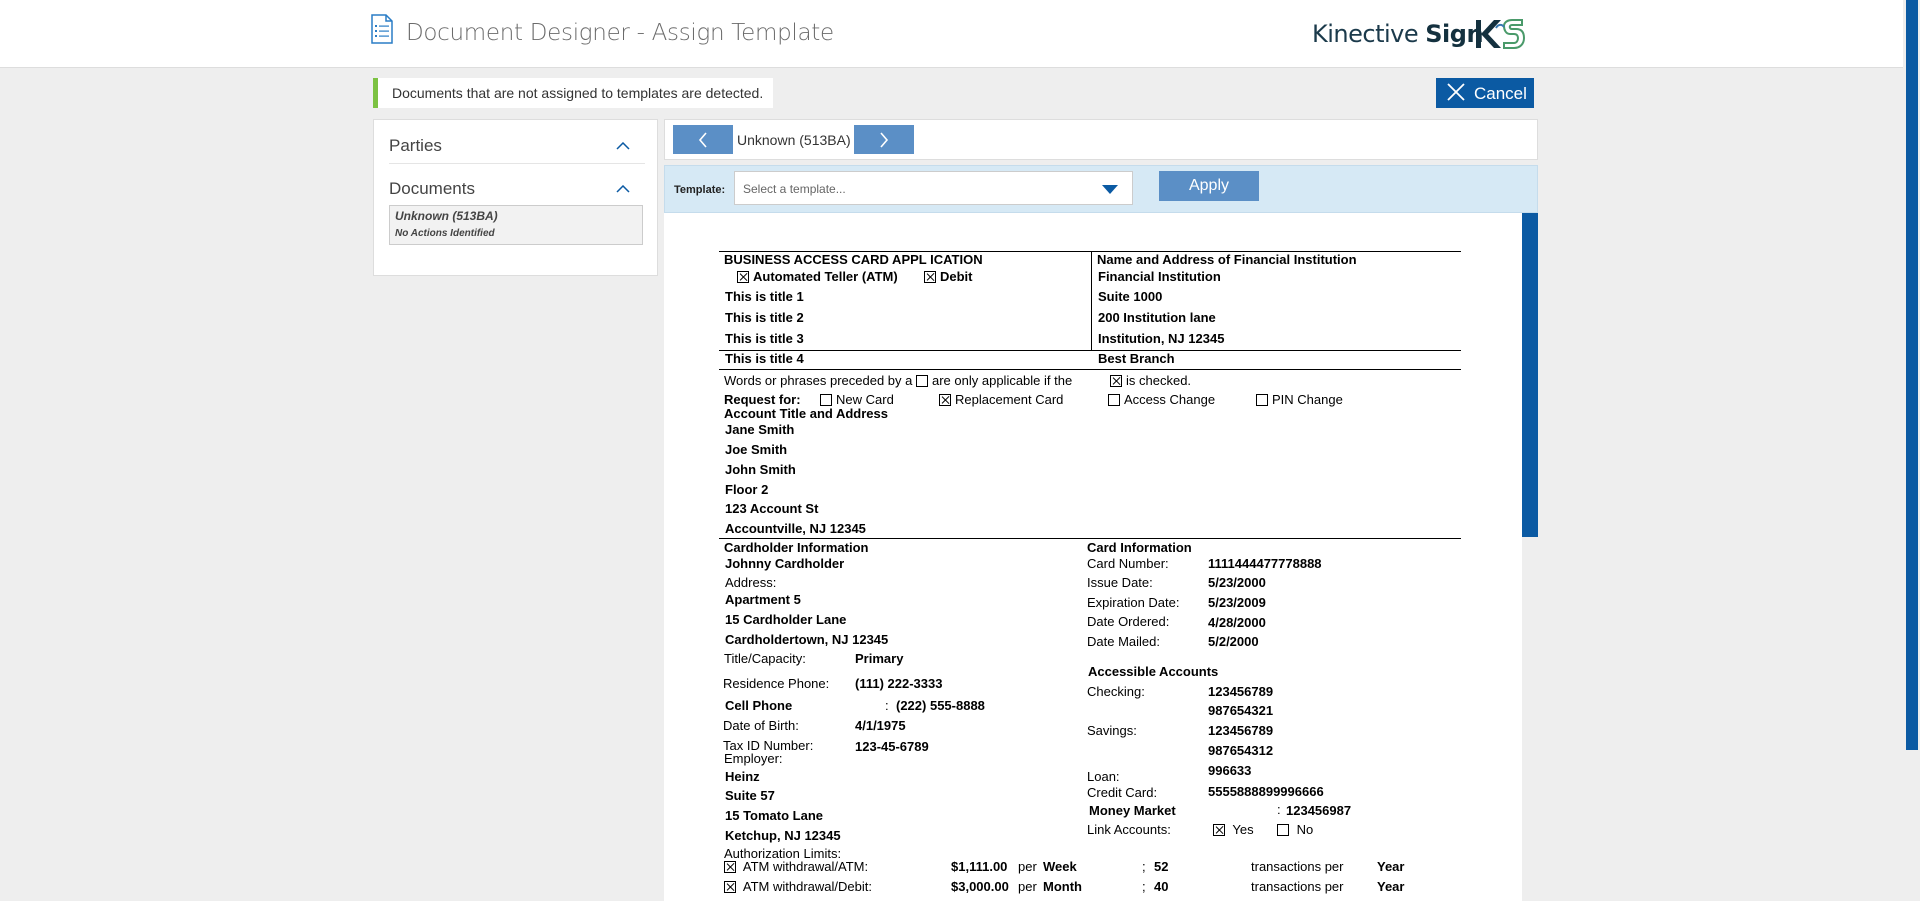  I want to click on chevron-right-icon, so click(884, 140).